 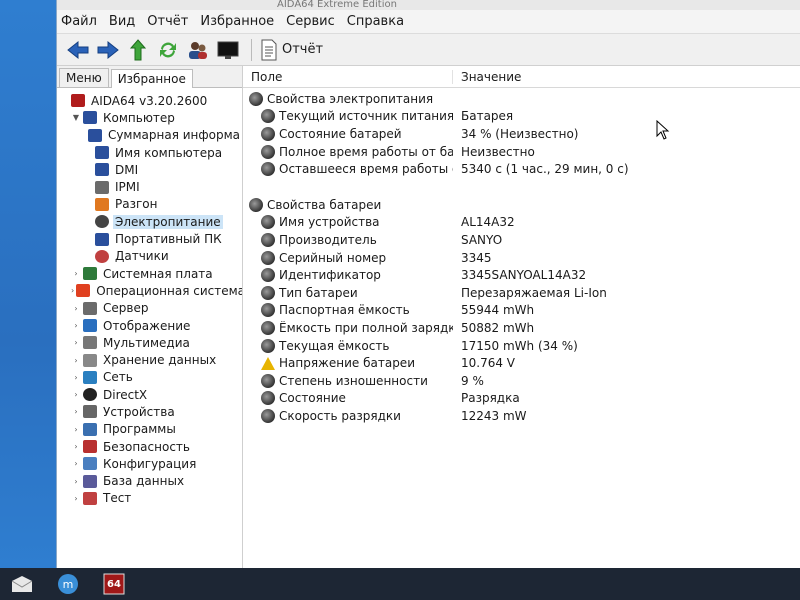 I want to click on tree-item-23: › Тест, so click(x=149, y=498).